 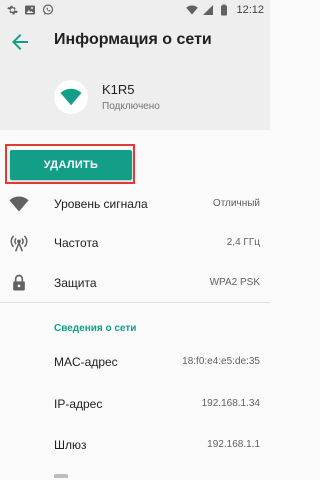 I want to click on back-button, so click(x=20, y=42).